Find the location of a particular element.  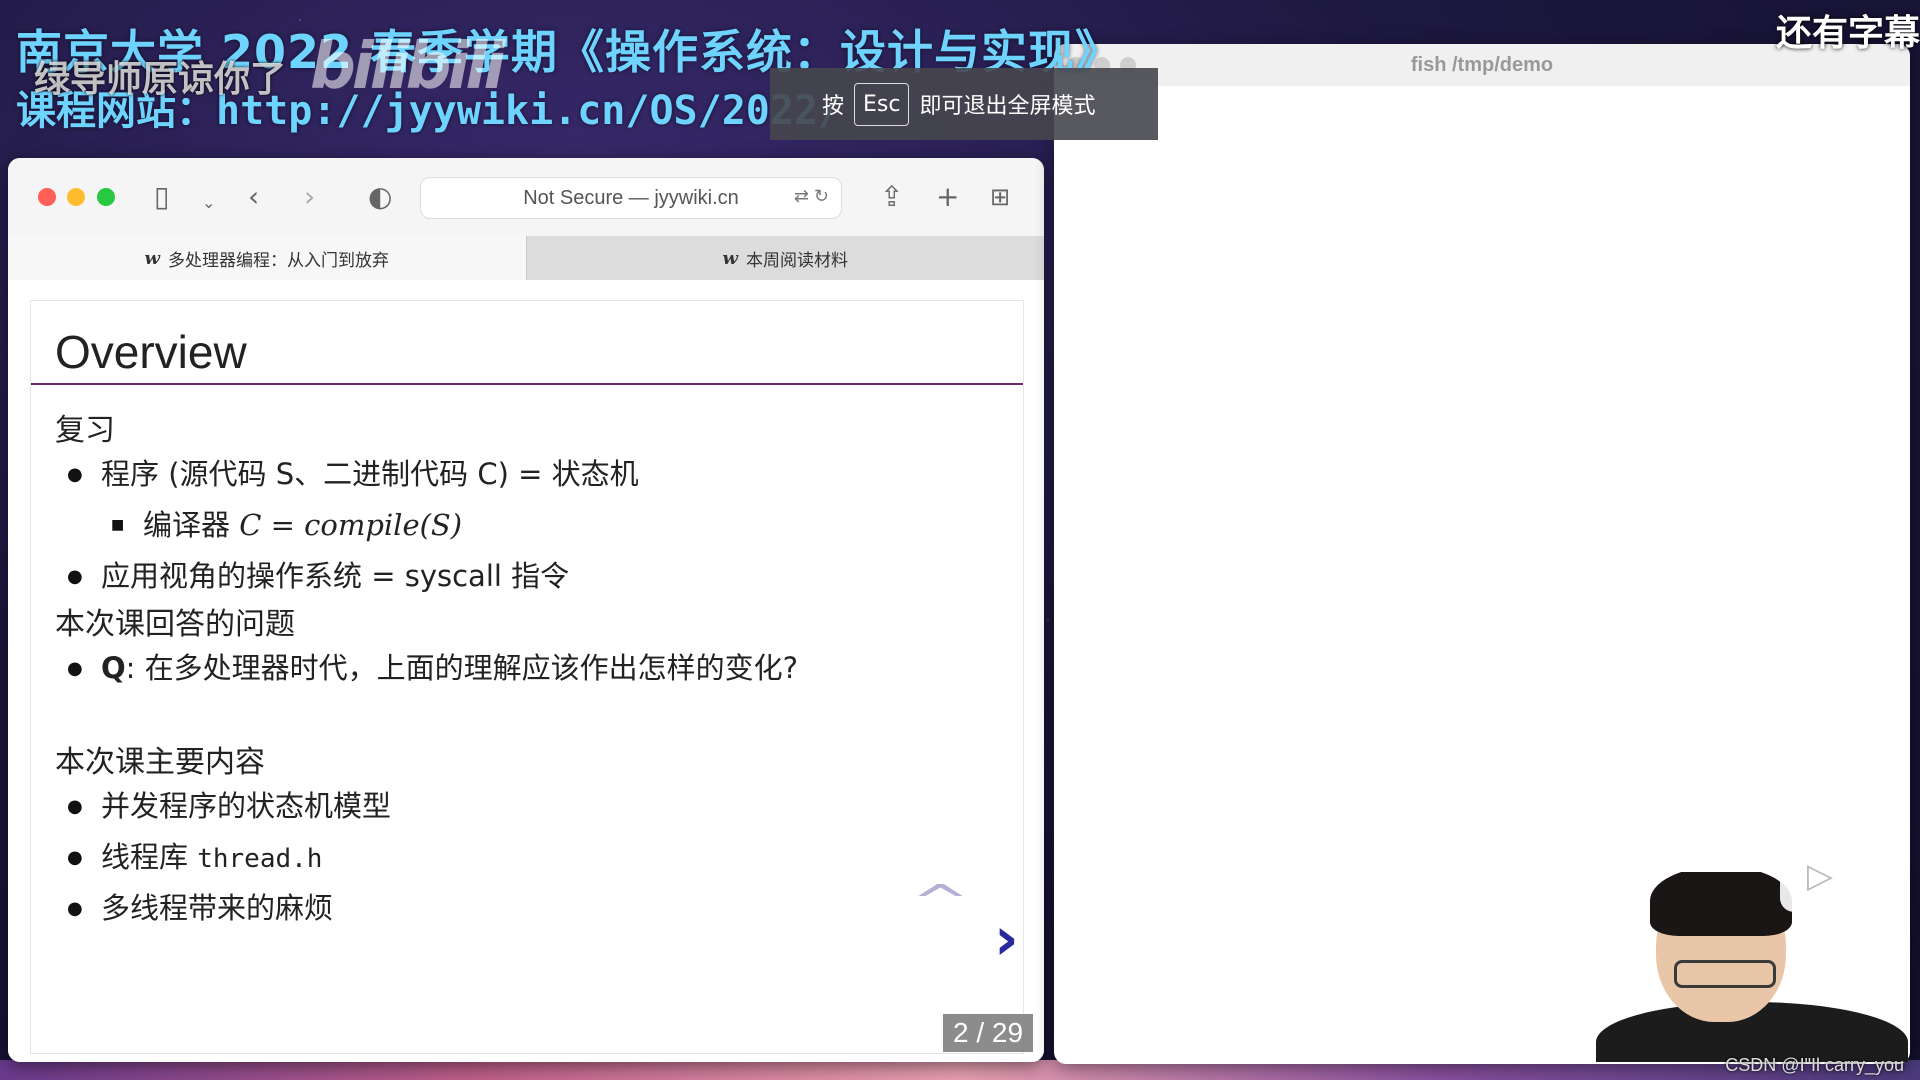

terminal-title: fish /tmp/demo is located at coordinates (1482, 64).